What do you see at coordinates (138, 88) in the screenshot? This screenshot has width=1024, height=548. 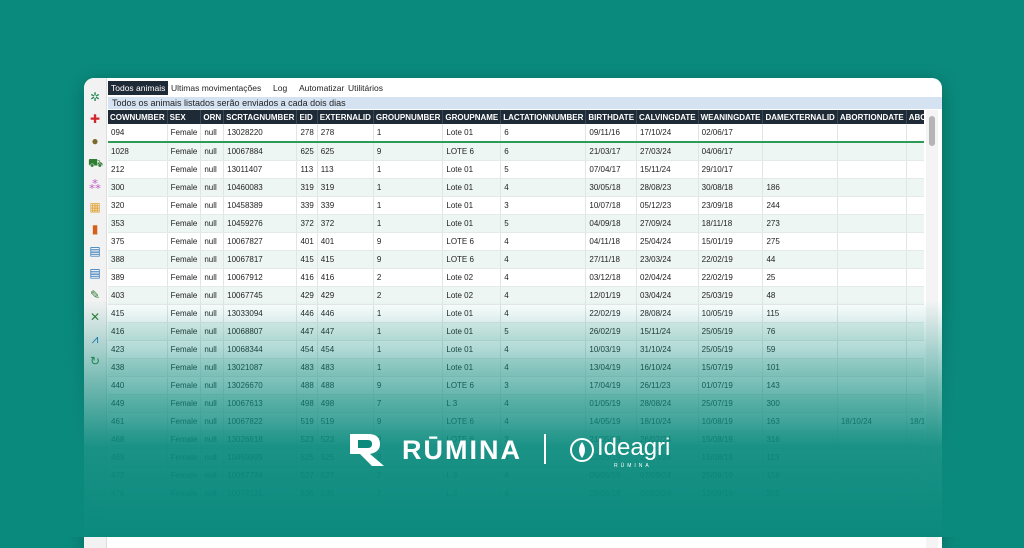 I see `tab-todos-animais: Todos animais` at bounding box center [138, 88].